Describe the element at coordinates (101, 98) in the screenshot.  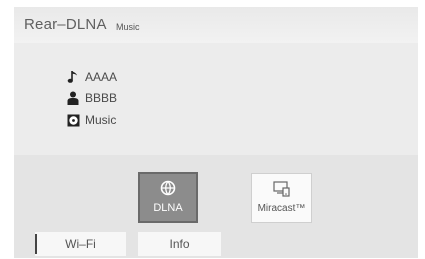
I see `artist-name: BBBB` at that location.